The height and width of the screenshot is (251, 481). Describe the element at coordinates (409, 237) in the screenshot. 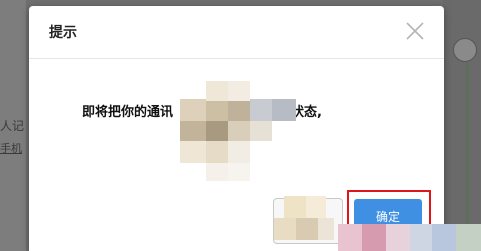

I see `obscured-corner` at that location.